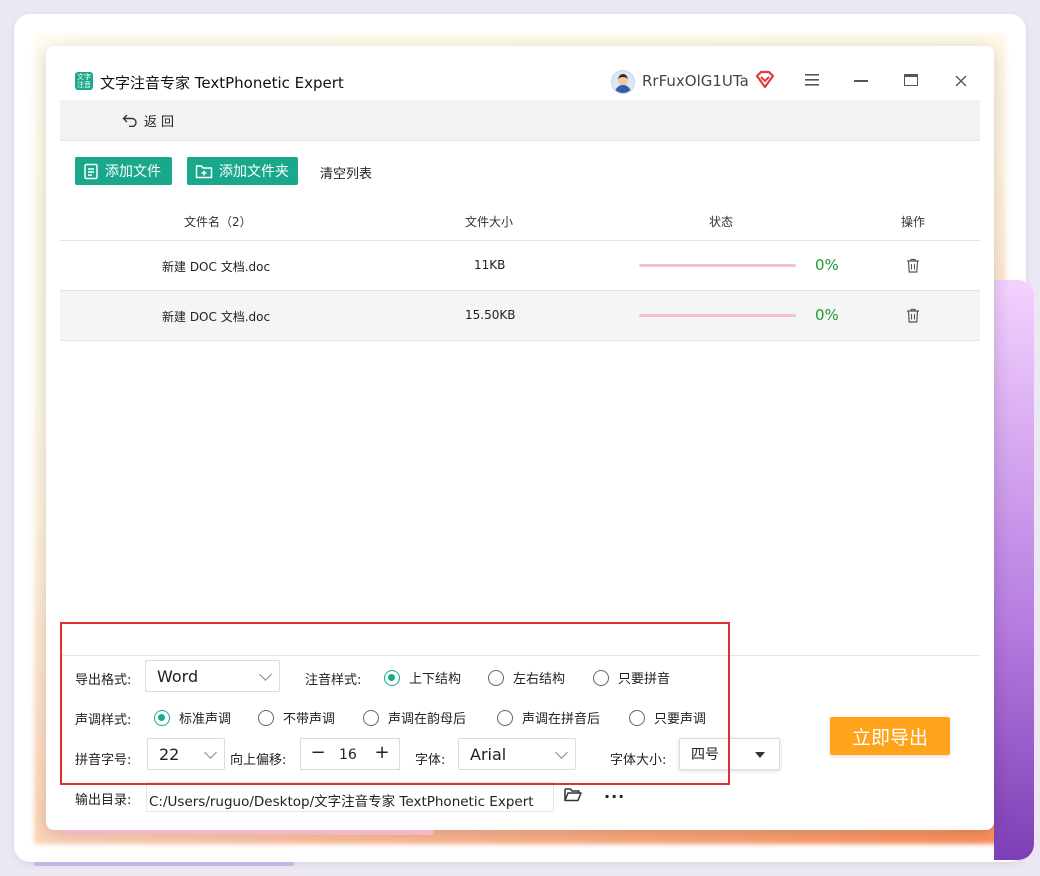 This screenshot has height=876, width=1040. What do you see at coordinates (218, 222) in the screenshot?
I see `header-filename: 文件名（2）` at bounding box center [218, 222].